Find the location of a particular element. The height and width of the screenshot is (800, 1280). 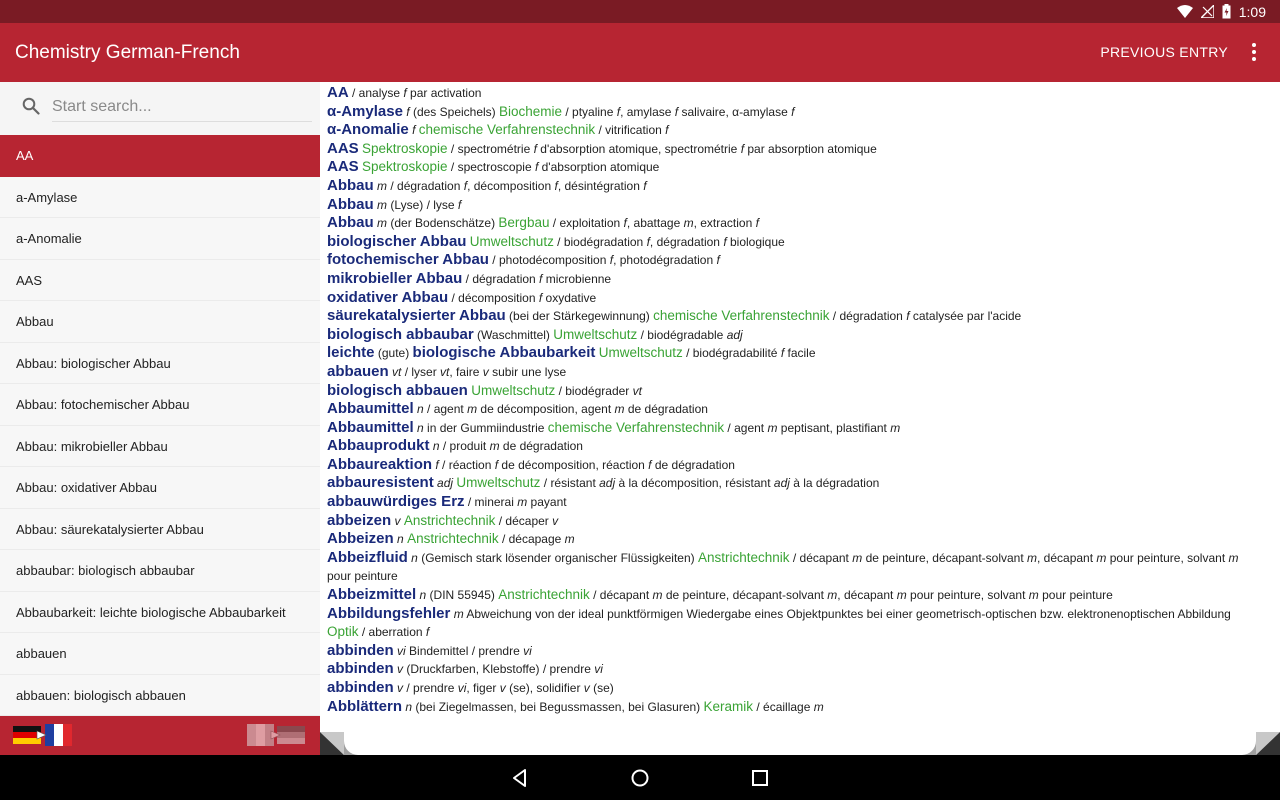

translation-text: pour peinture, solvant is located at coordinates (1167, 557).